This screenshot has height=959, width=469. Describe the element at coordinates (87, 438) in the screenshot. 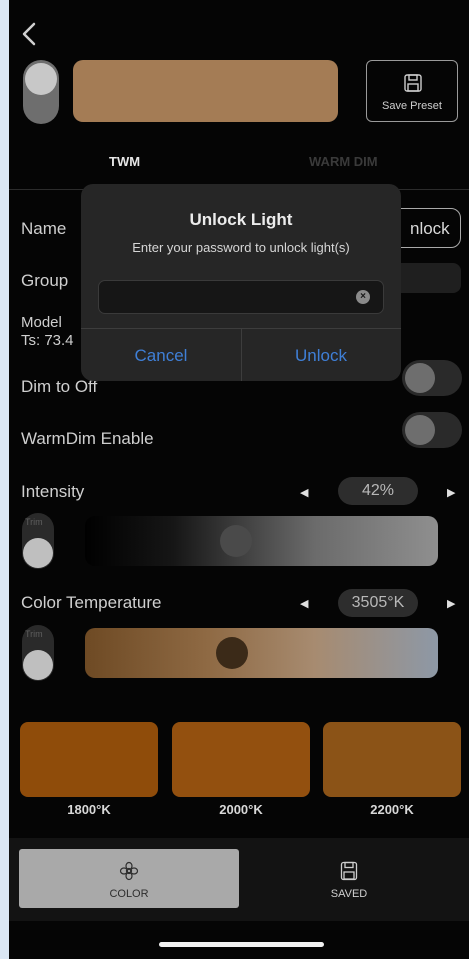

I see `warmdim-enable-label: WarmDim Enable` at that location.